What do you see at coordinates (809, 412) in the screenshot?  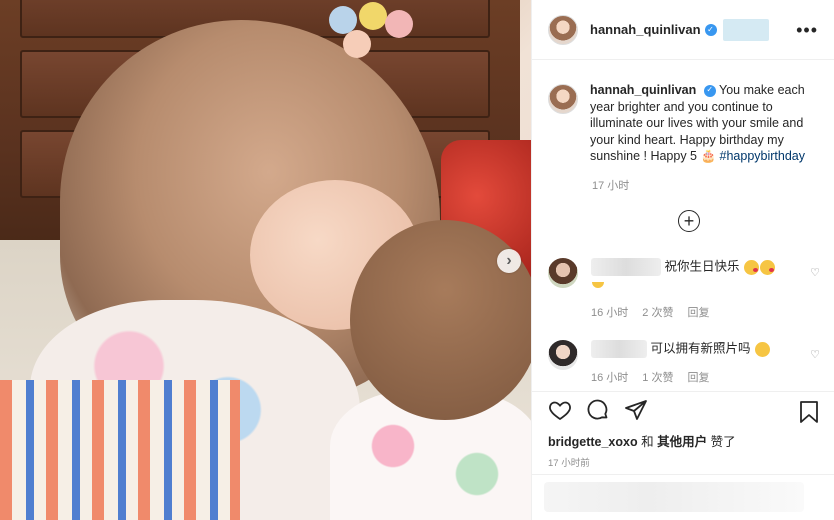 I see `save-bookmark-icon` at bounding box center [809, 412].